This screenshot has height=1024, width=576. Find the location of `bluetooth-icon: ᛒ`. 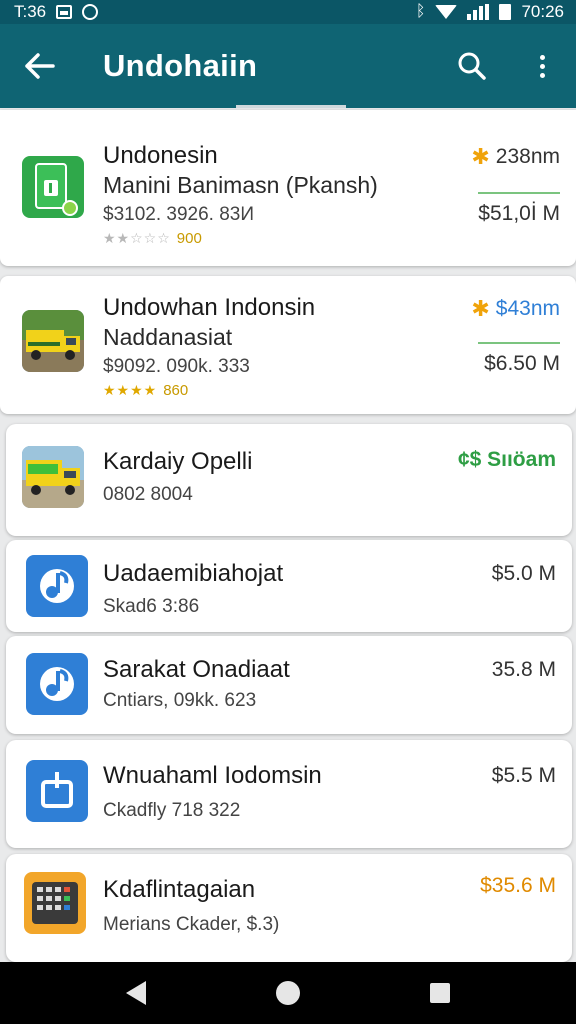

bluetooth-icon: ᛒ is located at coordinates (420, 11).